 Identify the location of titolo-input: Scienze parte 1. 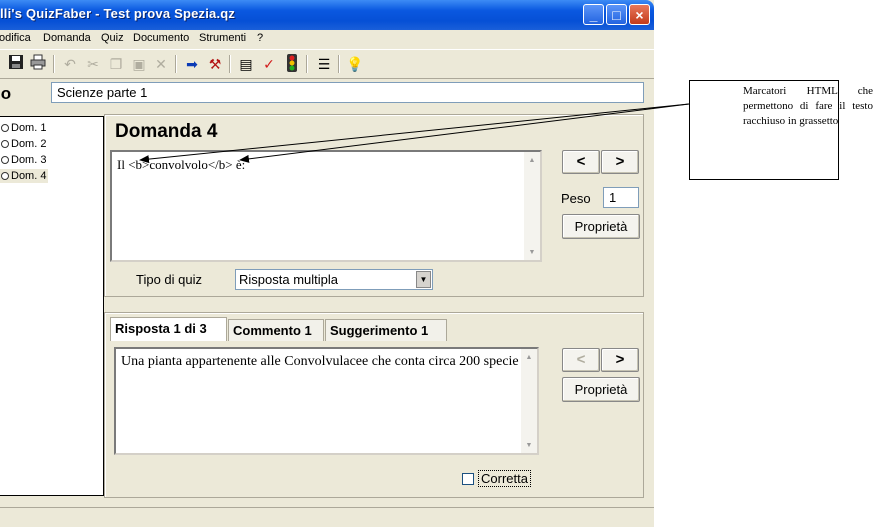
(347, 92).